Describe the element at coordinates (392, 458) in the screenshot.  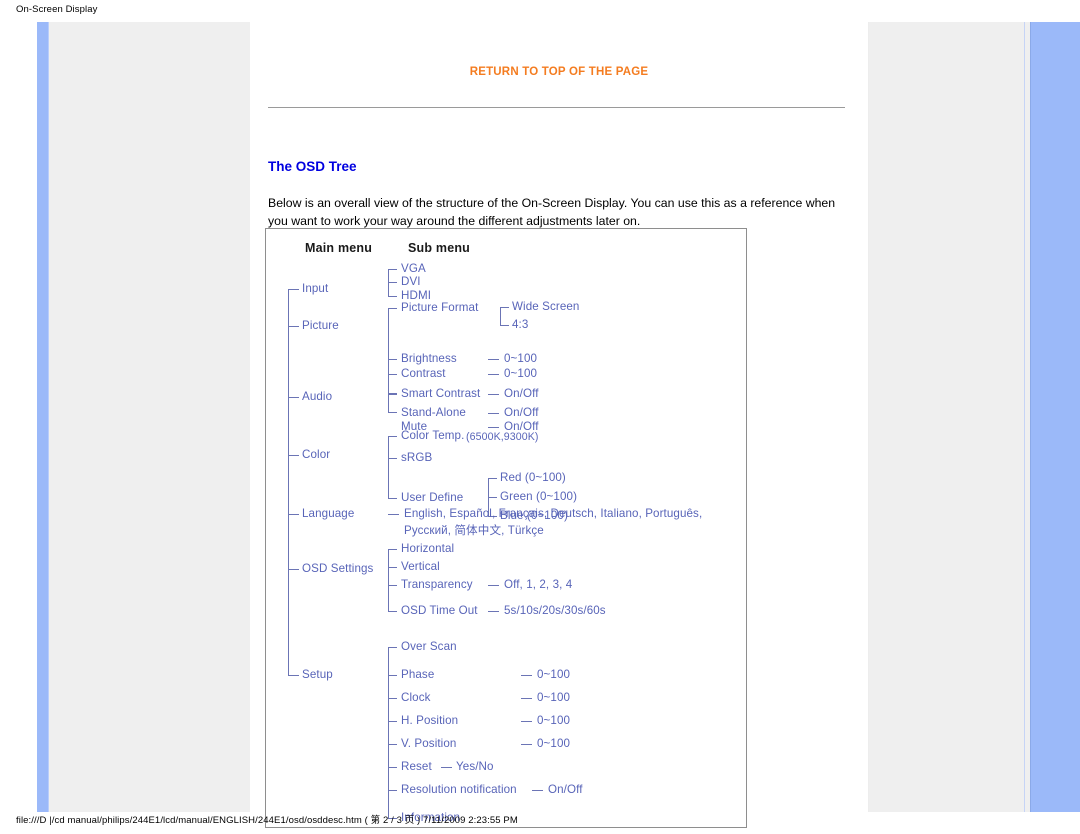
I see `color-tick-srgb` at that location.